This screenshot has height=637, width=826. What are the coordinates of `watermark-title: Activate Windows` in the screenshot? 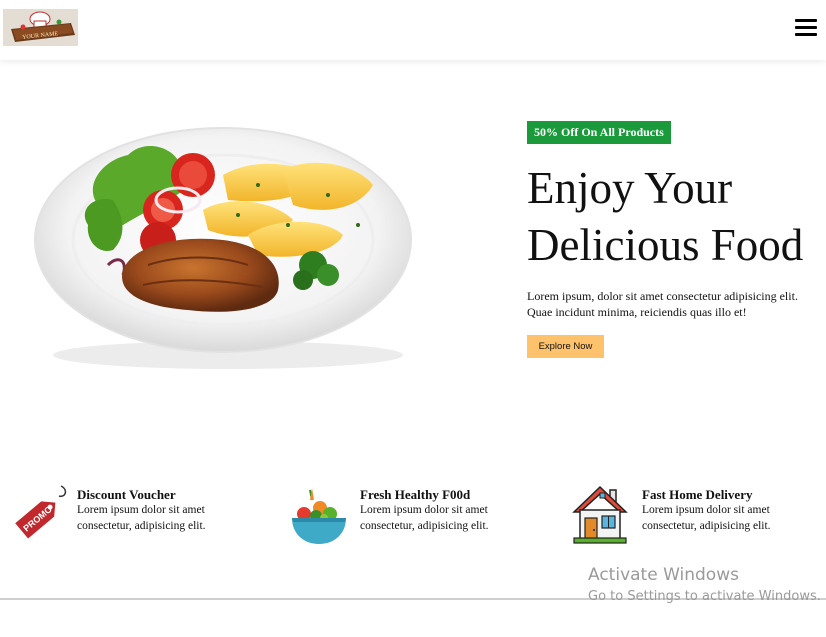 It's located at (663, 575).